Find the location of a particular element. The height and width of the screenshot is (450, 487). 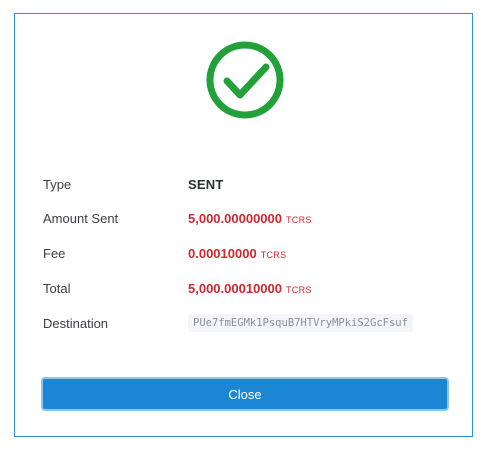

amount-sent-value-group: 5,000.00000000 TCRS is located at coordinates (250, 218).